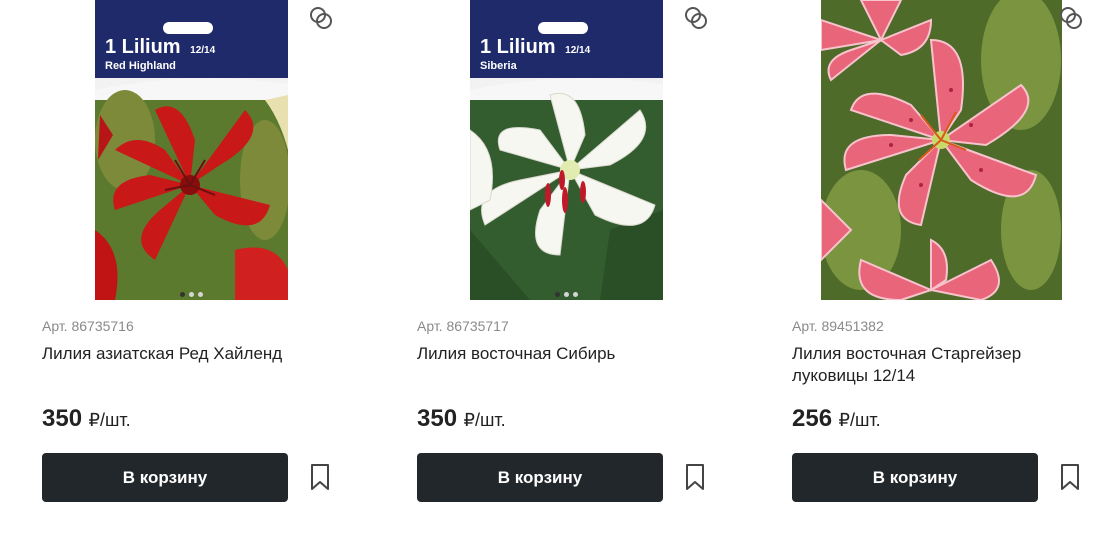 Image resolution: width=1096 pixels, height=534 pixels. What do you see at coordinates (140, 66) in the screenshot?
I see `package-variety: Red Highland` at bounding box center [140, 66].